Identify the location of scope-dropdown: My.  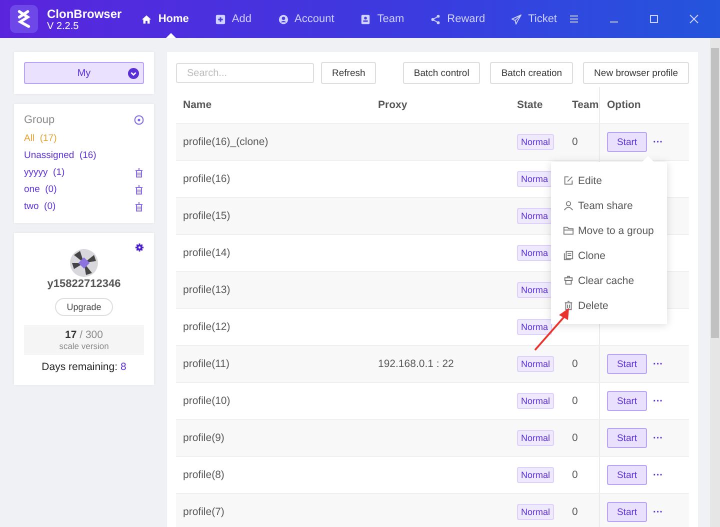
(84, 73).